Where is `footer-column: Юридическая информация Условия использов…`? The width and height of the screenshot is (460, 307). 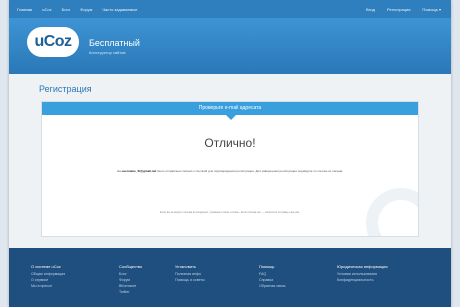 footer-column: Юридическая информация Условия использов… is located at coordinates (362, 274).